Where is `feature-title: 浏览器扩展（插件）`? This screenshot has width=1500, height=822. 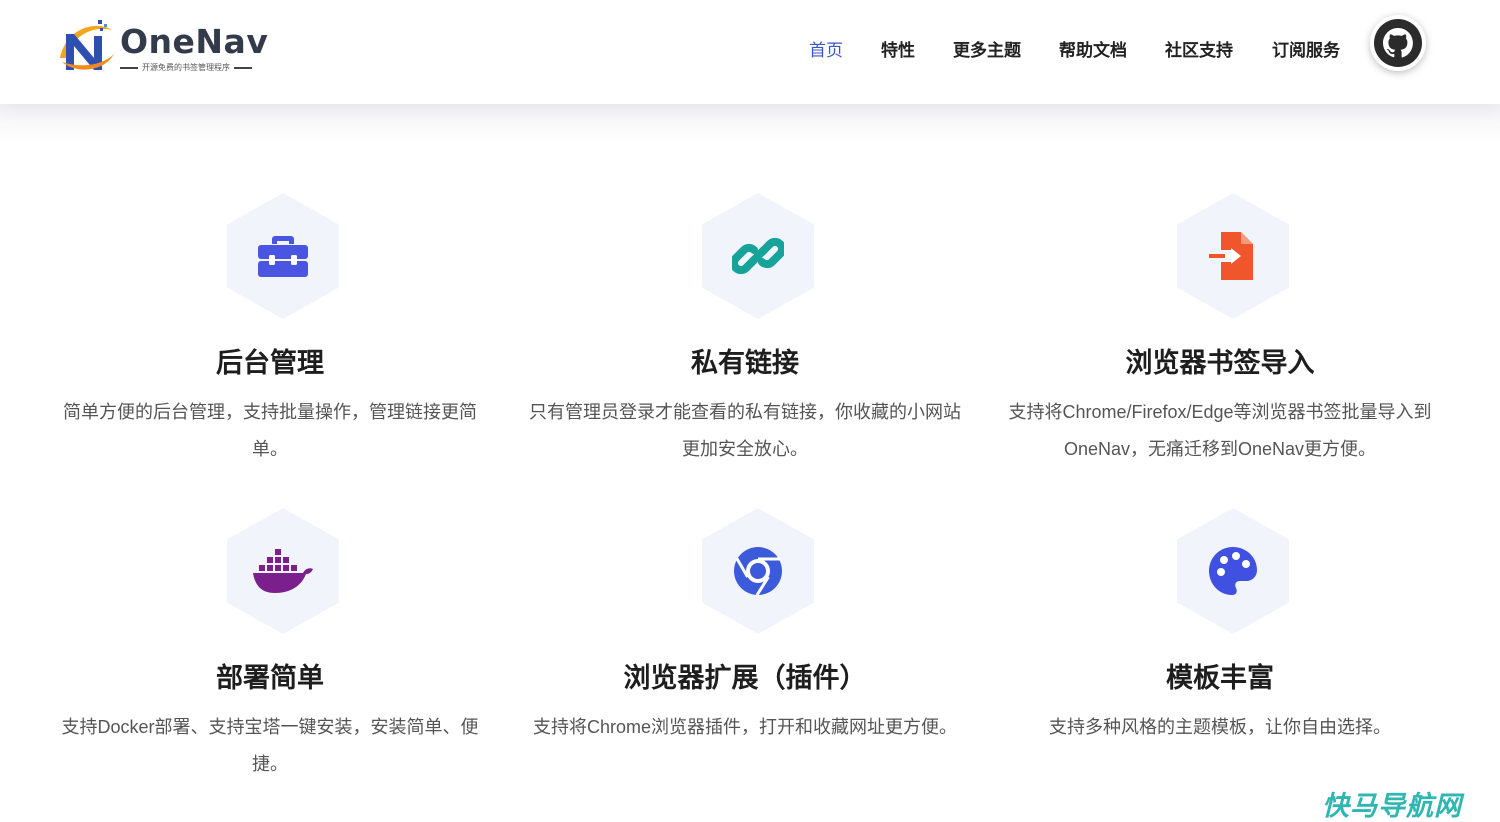
feature-title: 浏览器扩展（插件） is located at coordinates (745, 678).